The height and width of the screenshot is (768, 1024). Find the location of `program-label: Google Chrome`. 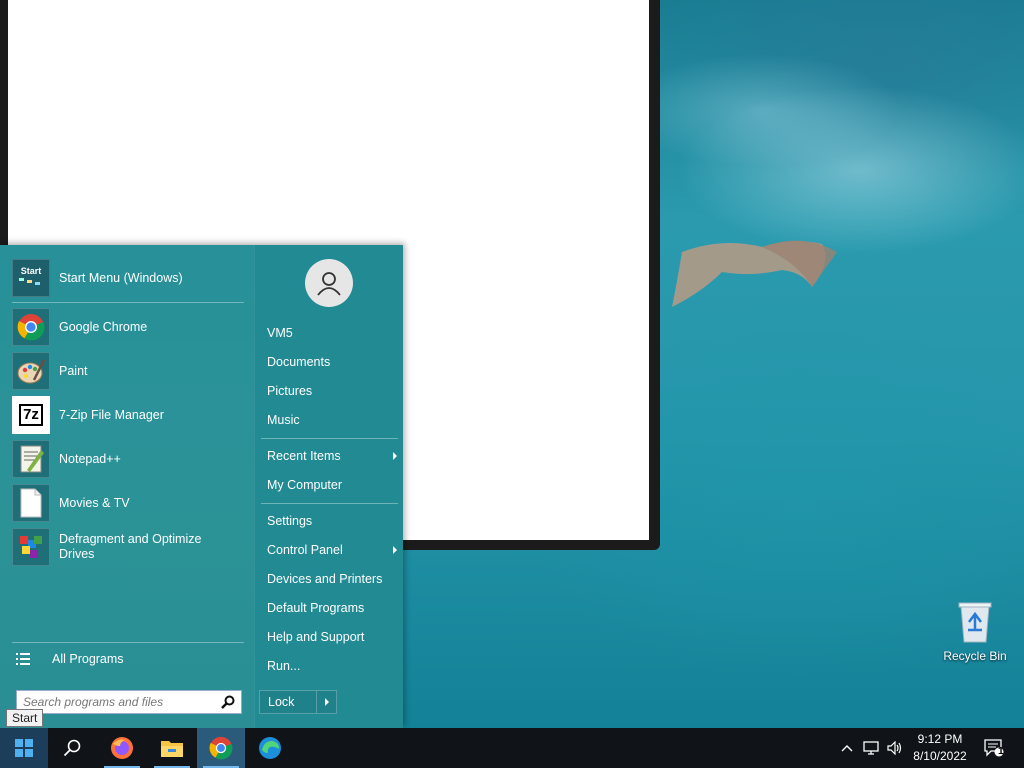

program-label: Google Chrome is located at coordinates (103, 326).